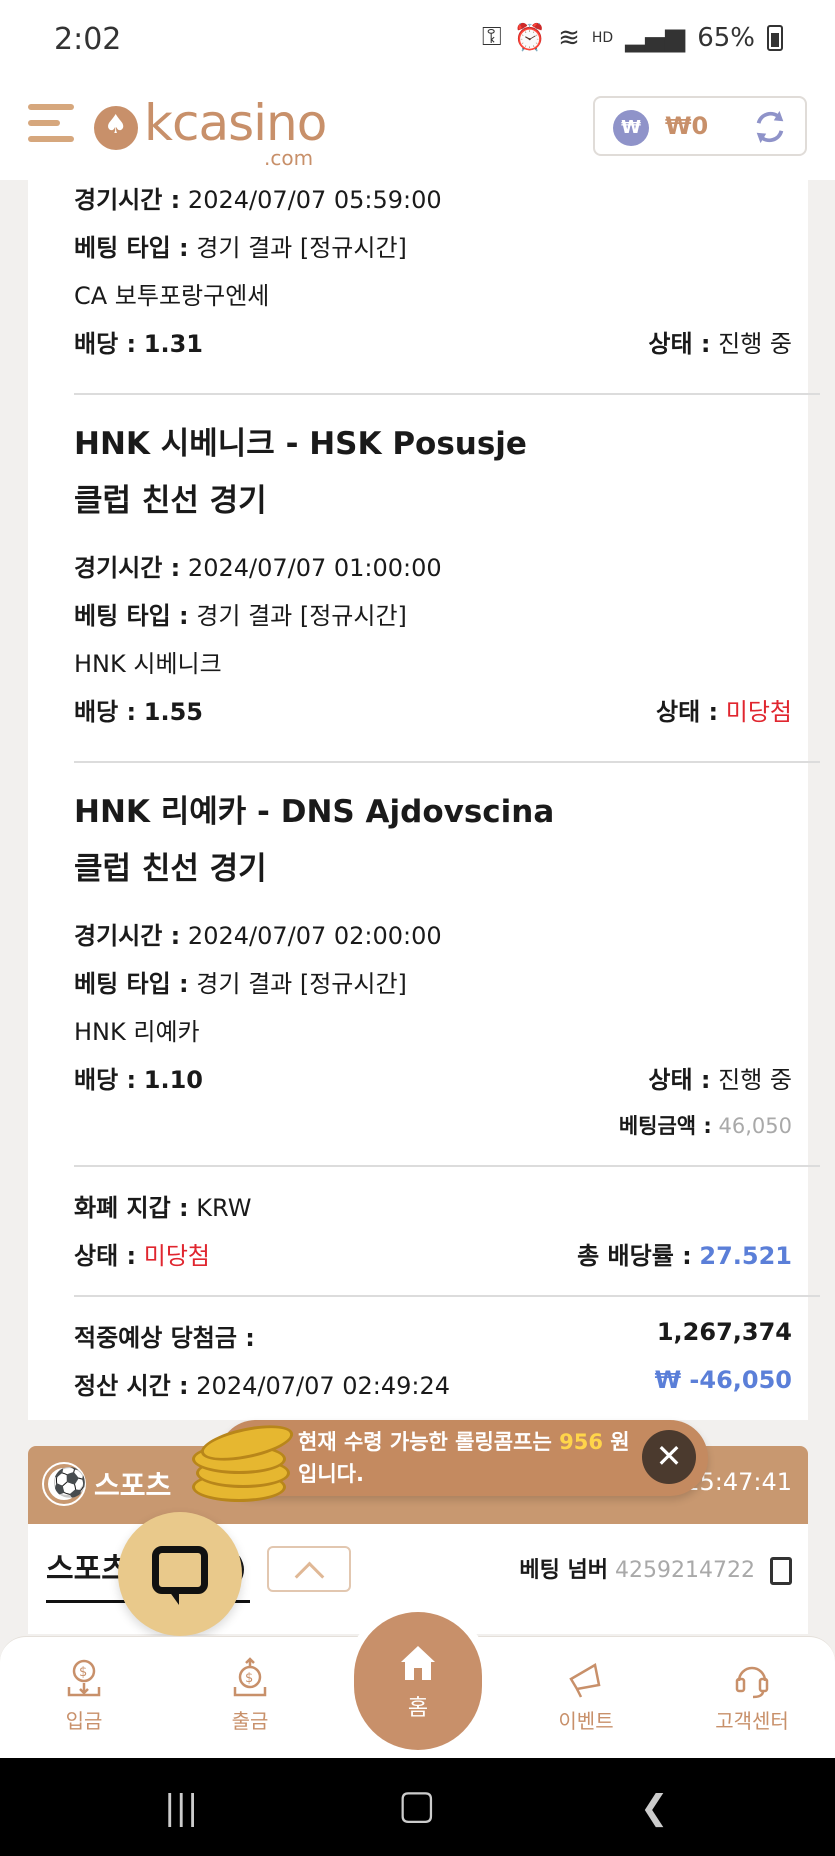  Describe the element at coordinates (240, 984) in the screenshot. I see `bet-3-bet-type: 베팅 타입 : 경기 결과 [정규시간]` at that location.